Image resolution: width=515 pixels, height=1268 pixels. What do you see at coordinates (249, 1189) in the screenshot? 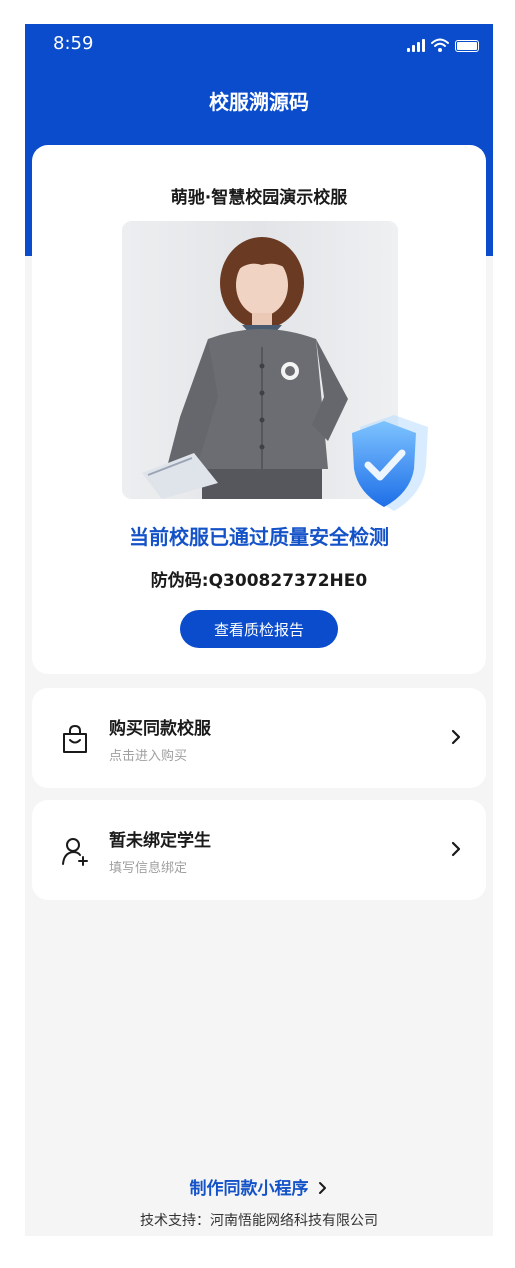
I see `mini-program-link-label: 制作同款小程序` at bounding box center [249, 1189].